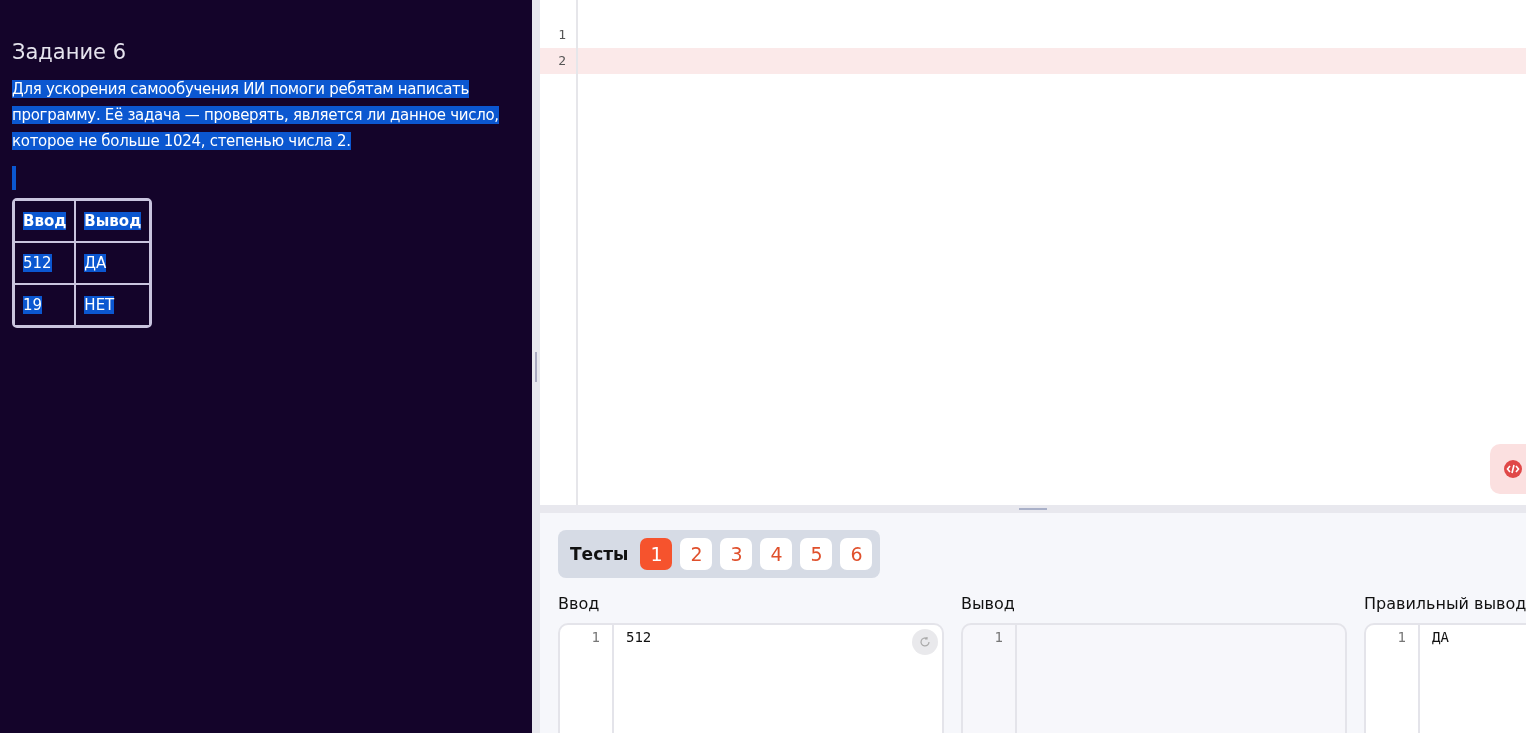 This screenshot has width=1526, height=733. What do you see at coordinates (113, 221) in the screenshot?
I see `table-header: Вывод` at bounding box center [113, 221].